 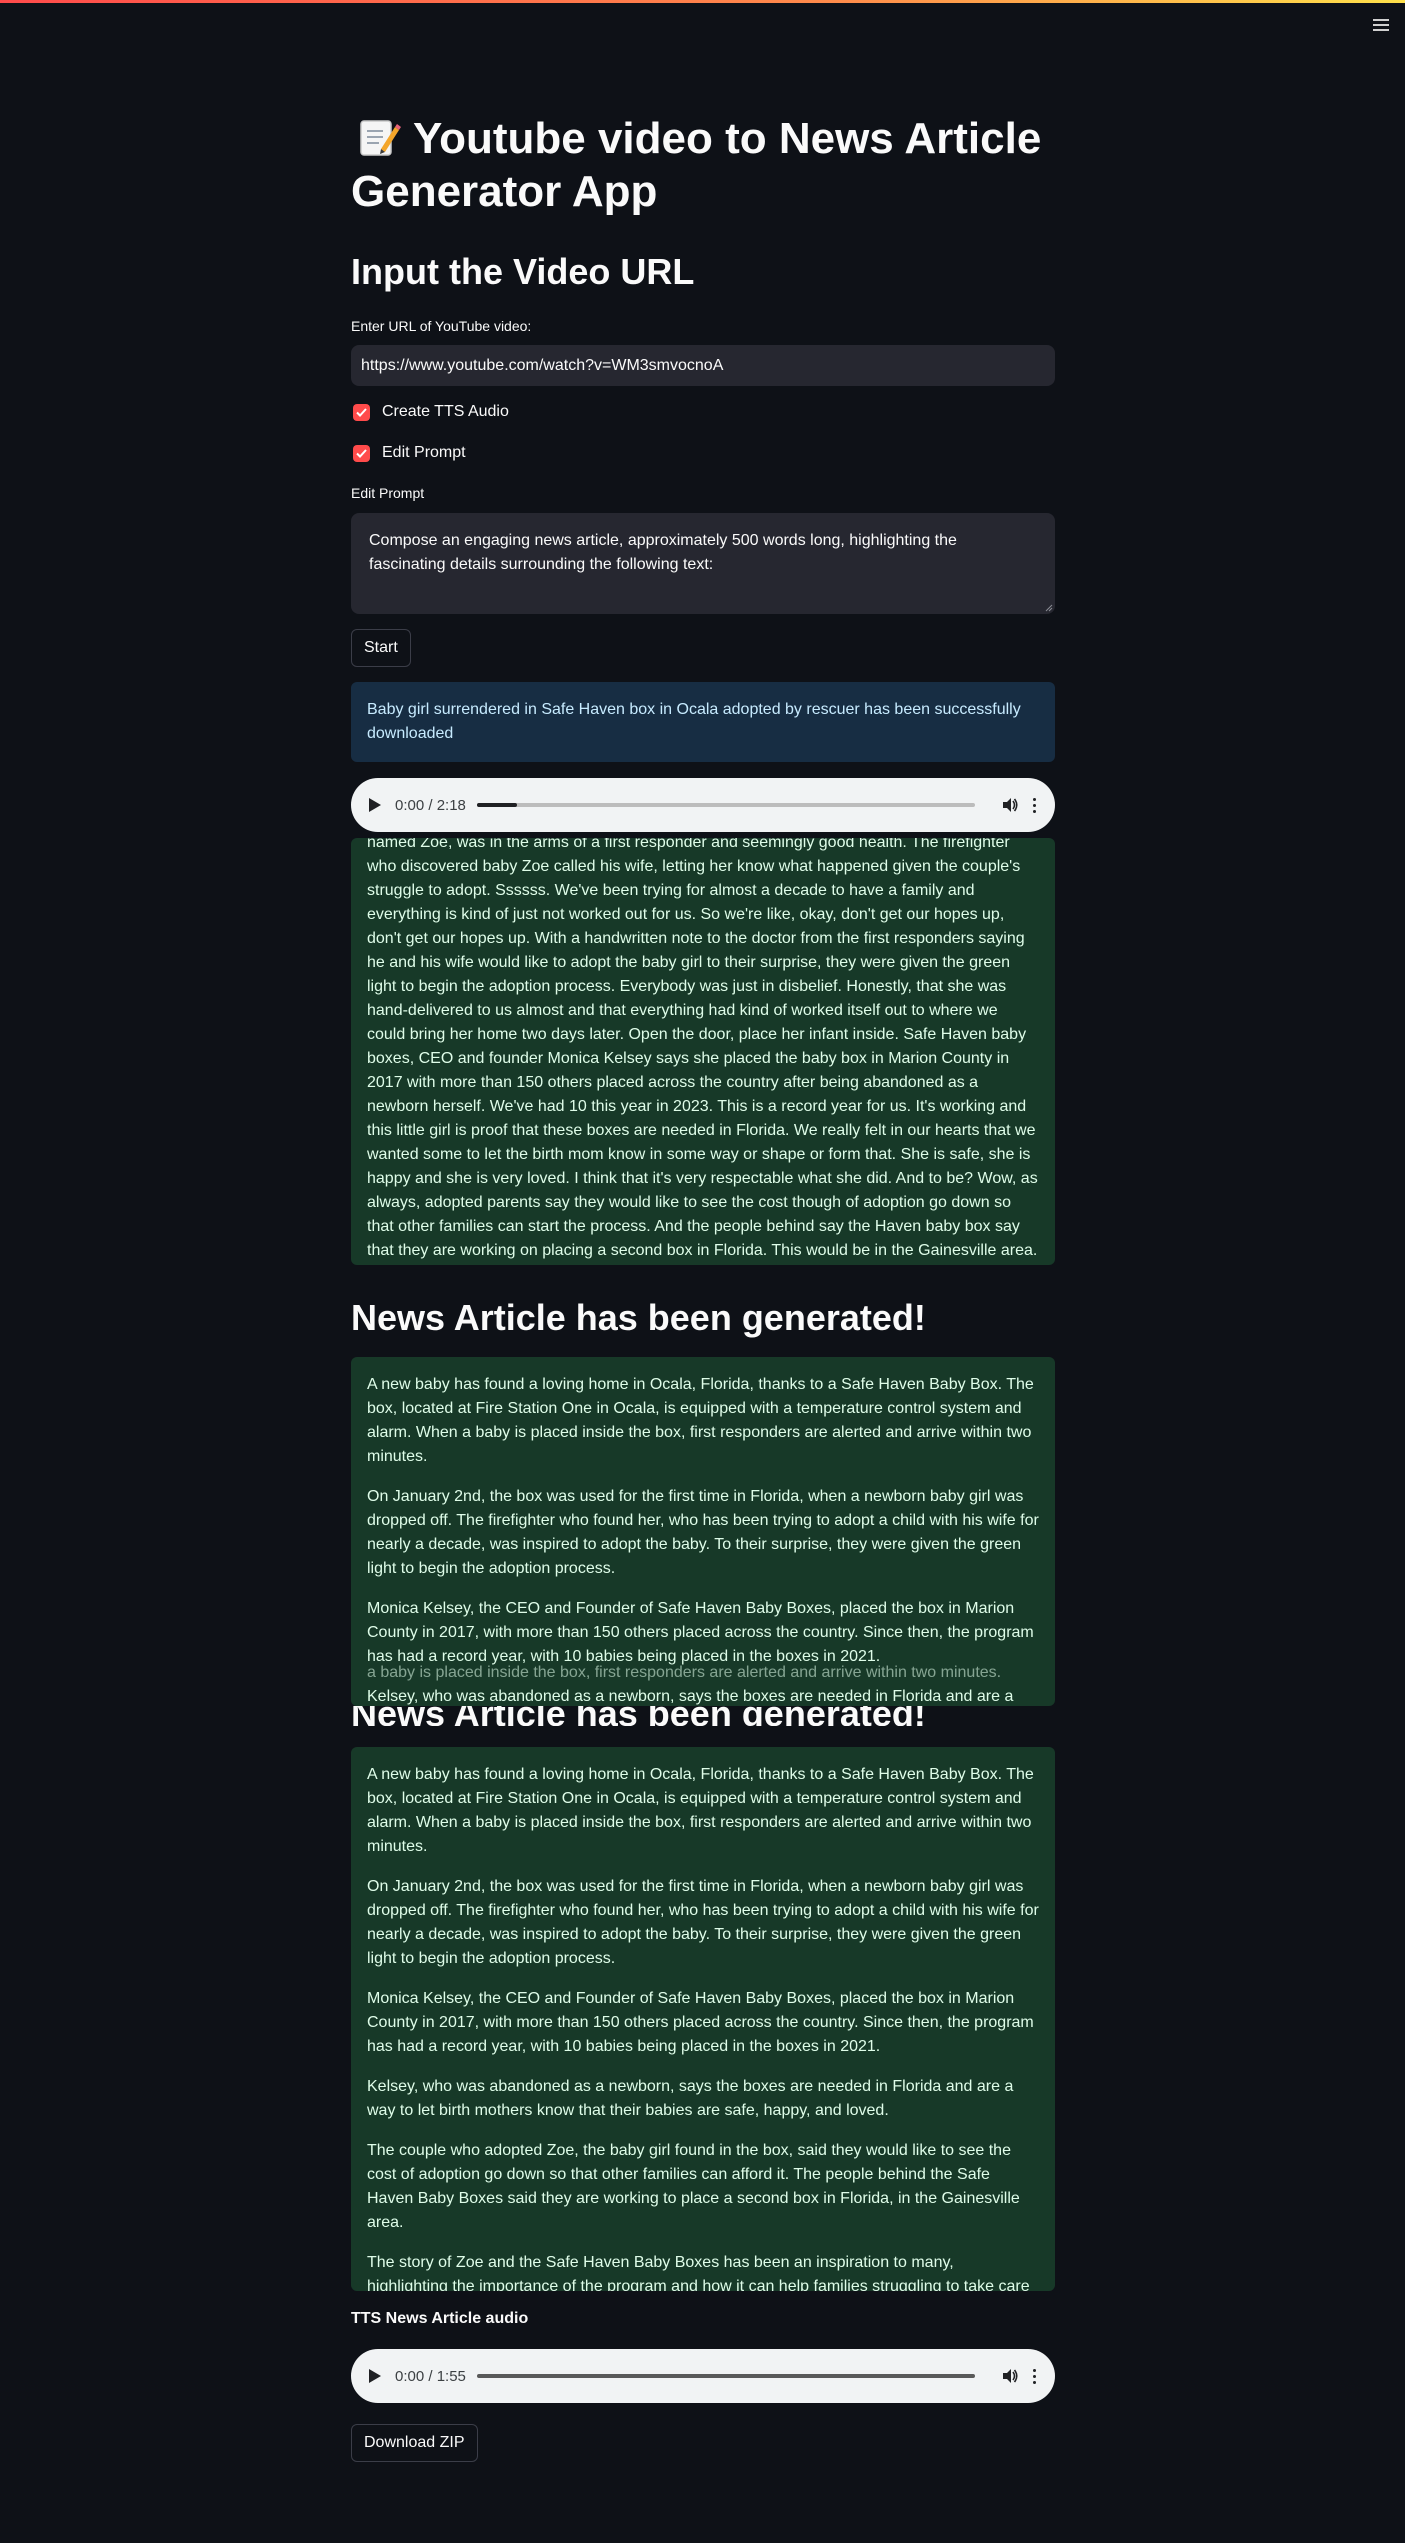 What do you see at coordinates (440, 2318) in the screenshot?
I see `tts-audio-label: TTS News Article audio` at bounding box center [440, 2318].